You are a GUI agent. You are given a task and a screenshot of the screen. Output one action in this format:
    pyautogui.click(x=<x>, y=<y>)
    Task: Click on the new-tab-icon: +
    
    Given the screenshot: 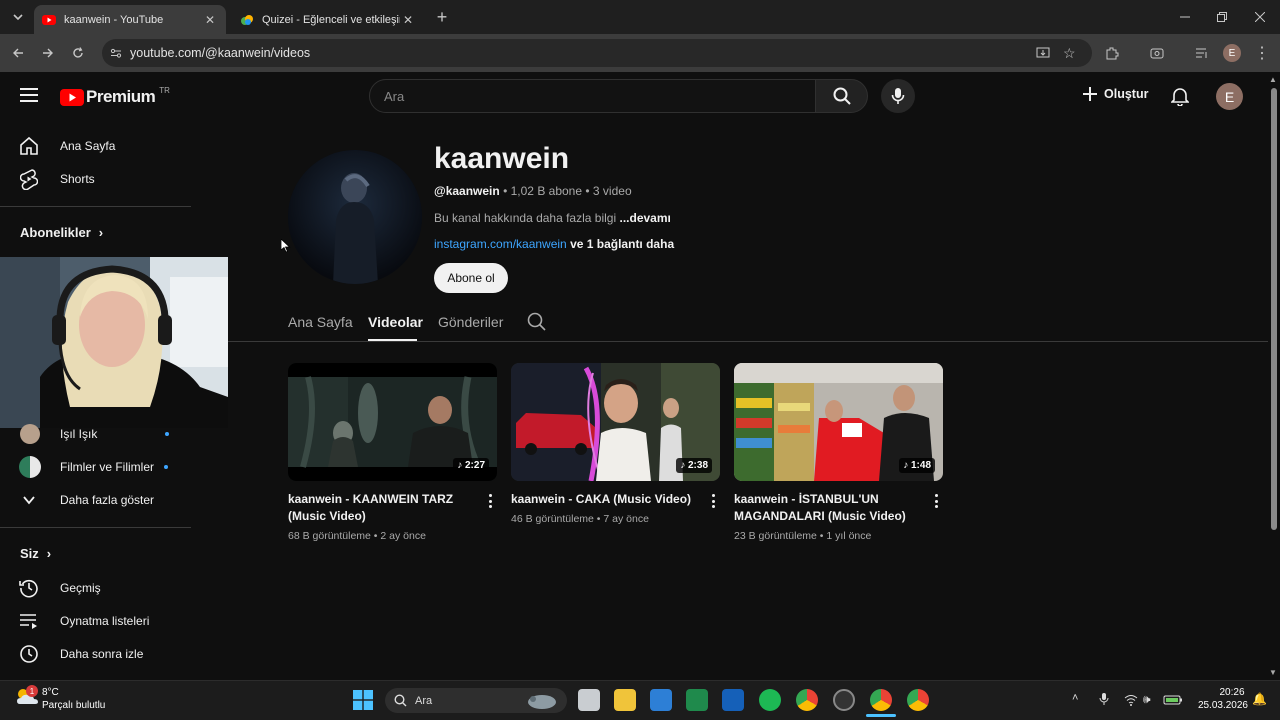 What is the action you would take?
    pyautogui.click(x=442, y=17)
    